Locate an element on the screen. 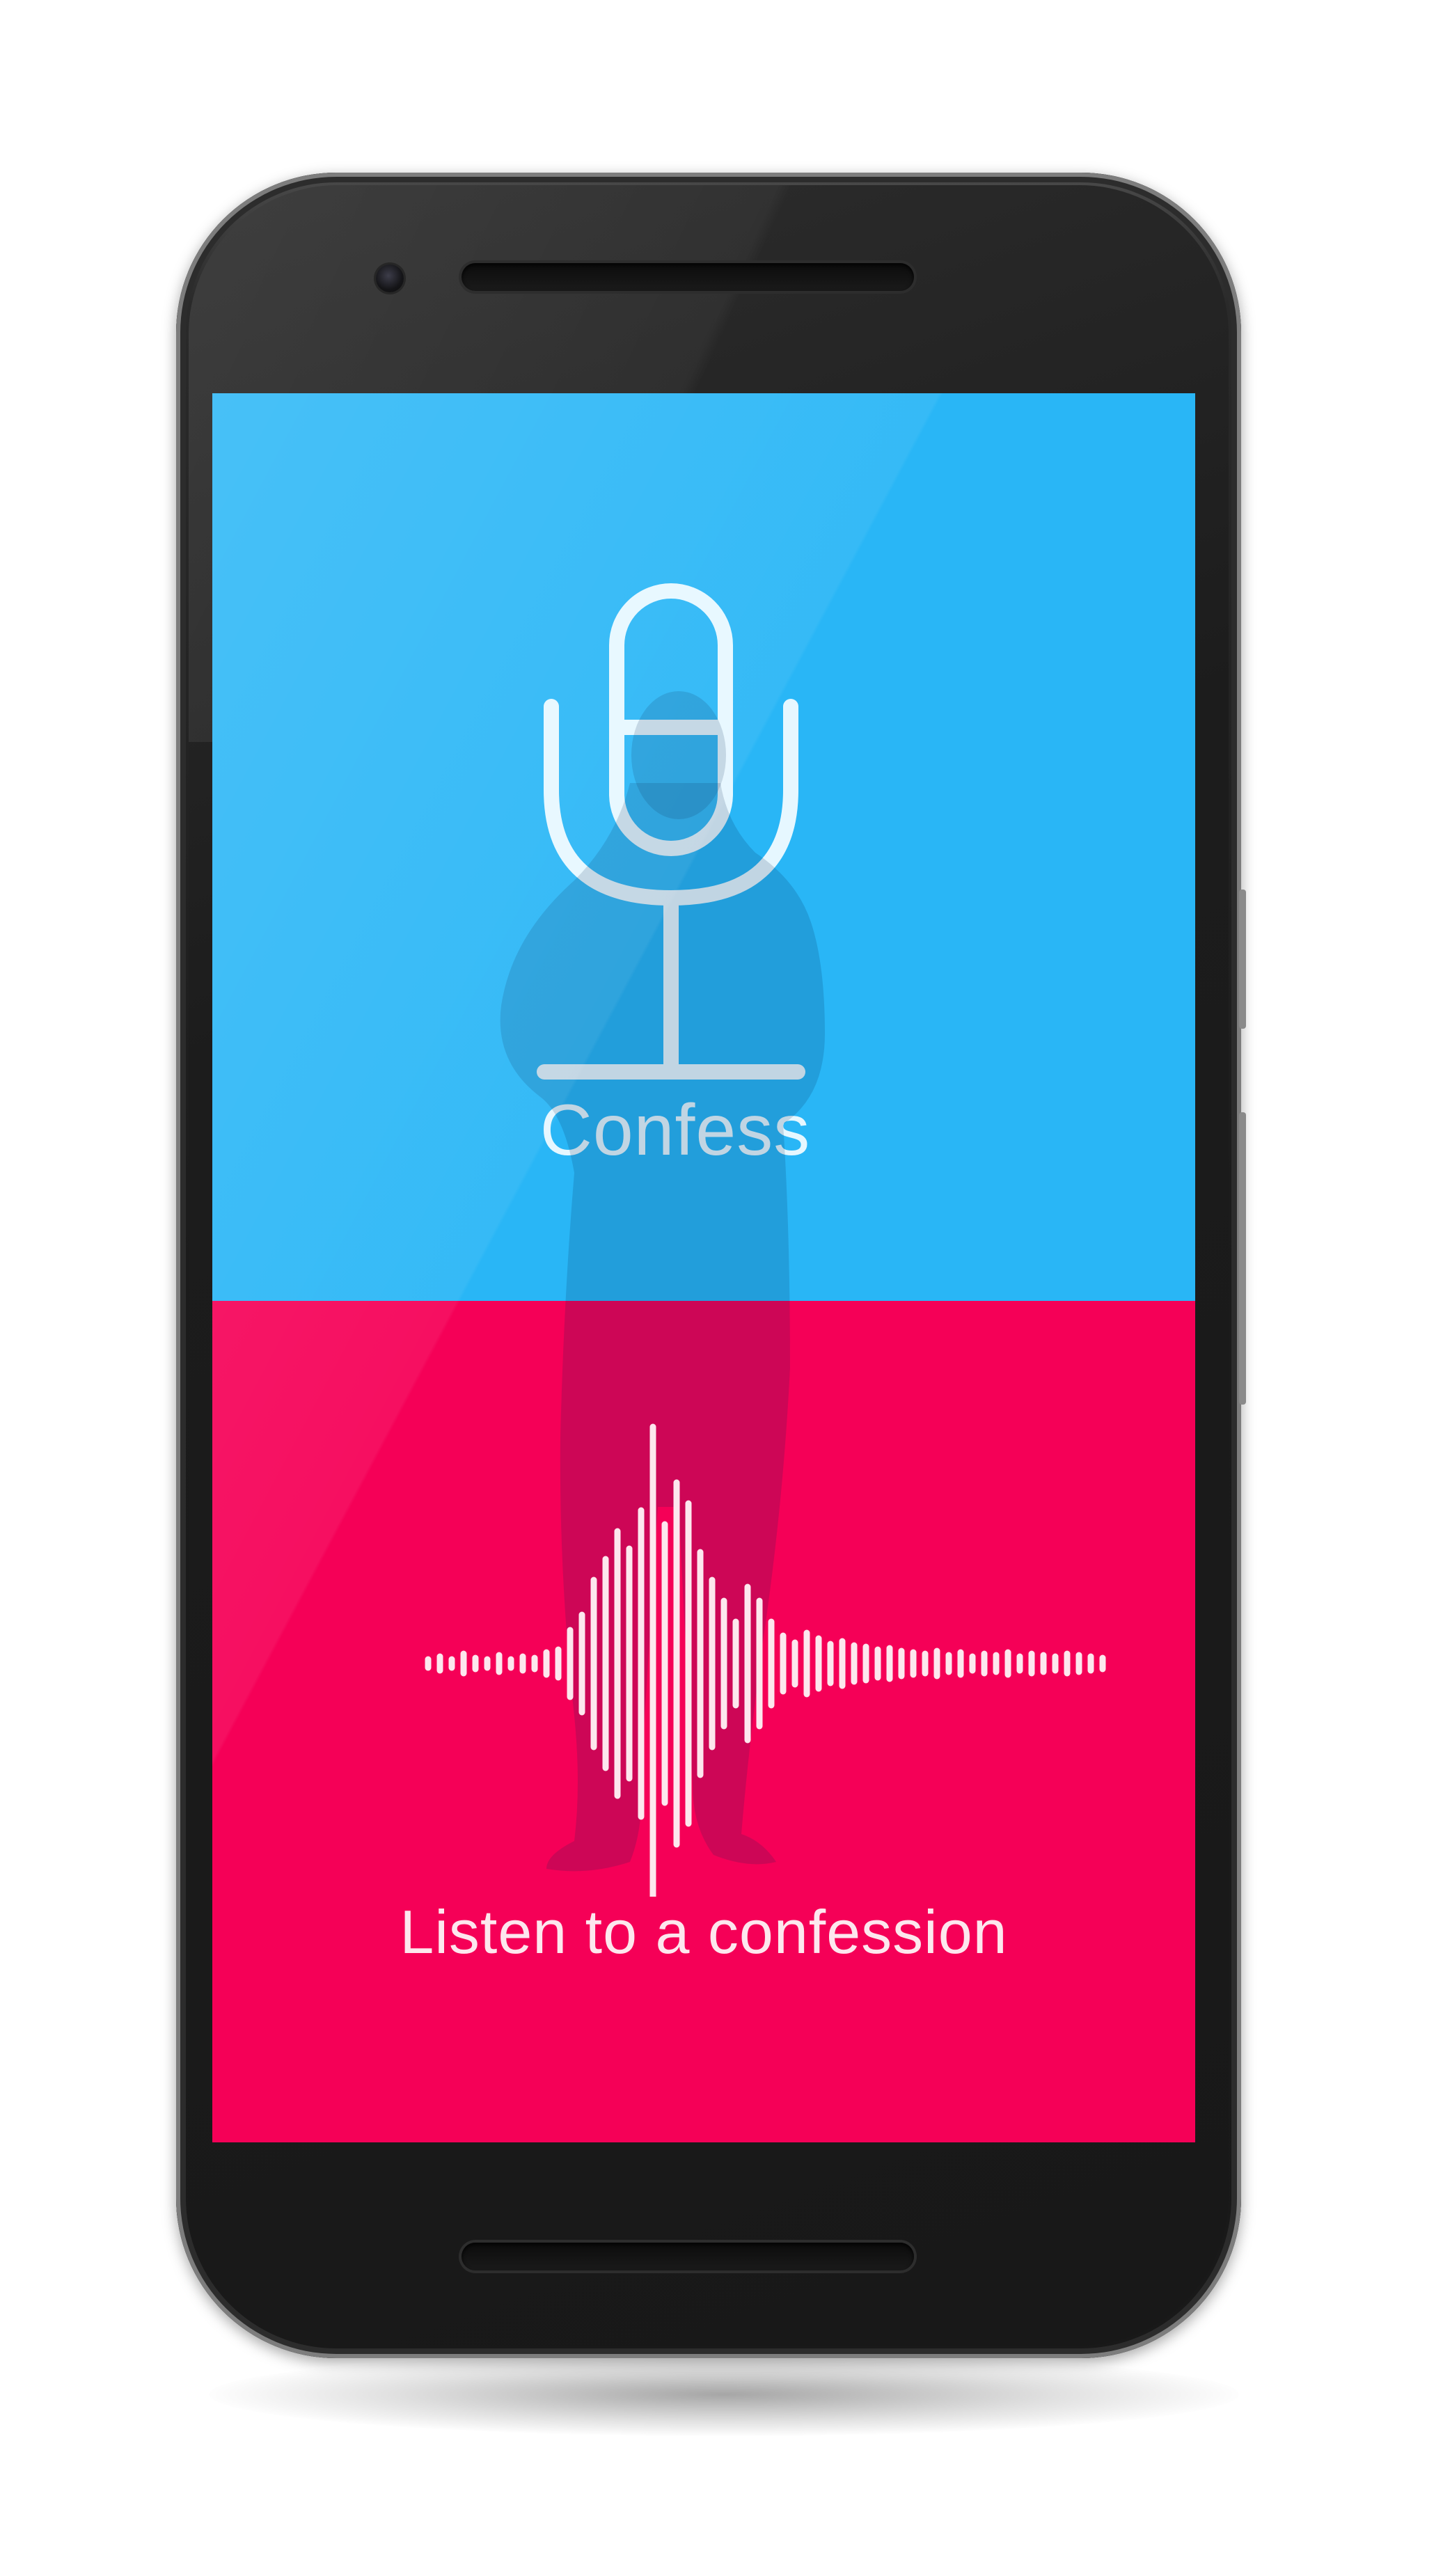  listen-label: Listen to a confession is located at coordinates (704, 1931).